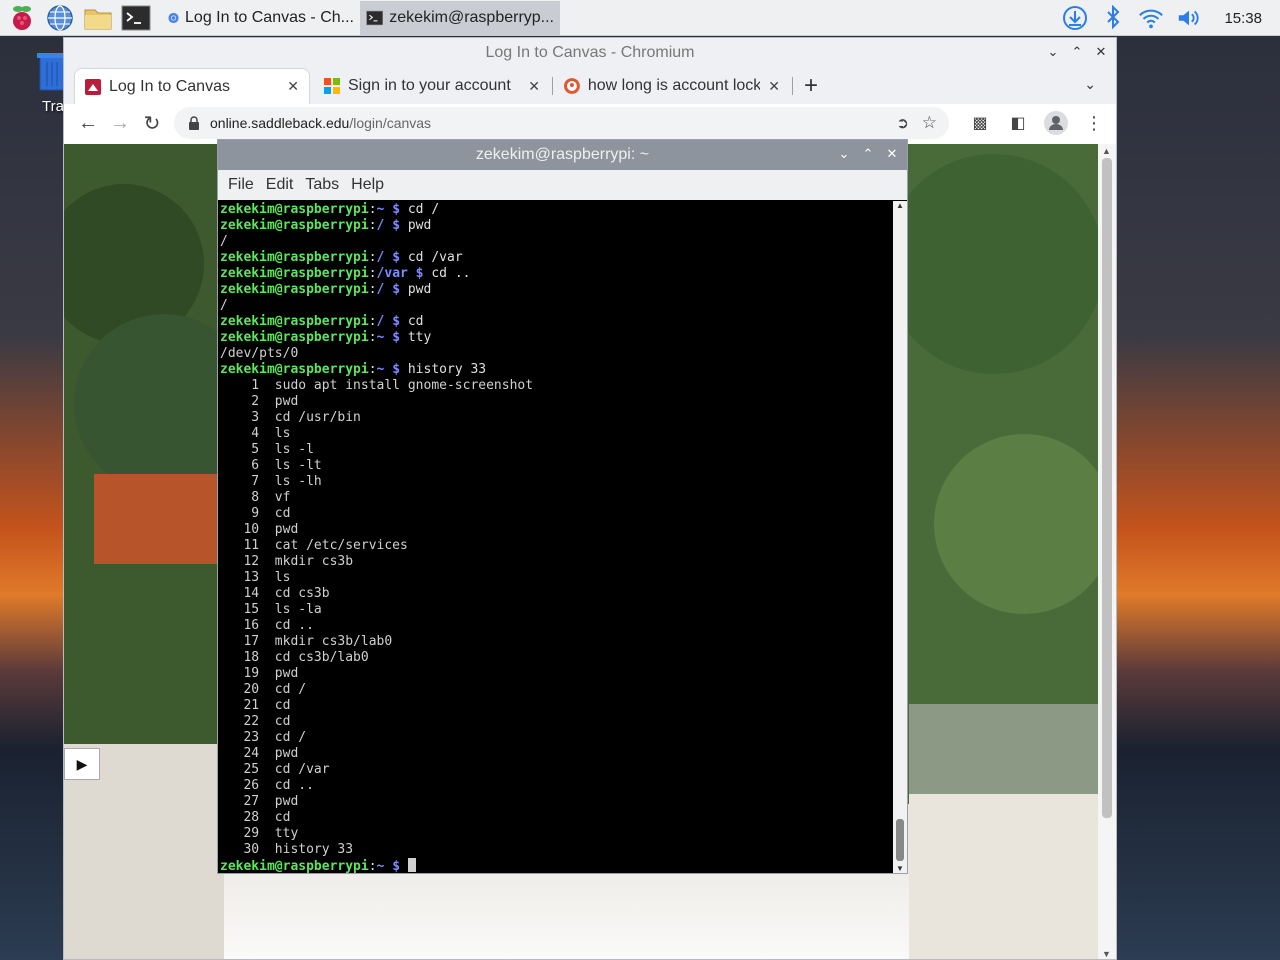 This screenshot has height=960, width=1280. I want to click on tab-sign-in: Sign in to your account ✕, so click(432, 86).